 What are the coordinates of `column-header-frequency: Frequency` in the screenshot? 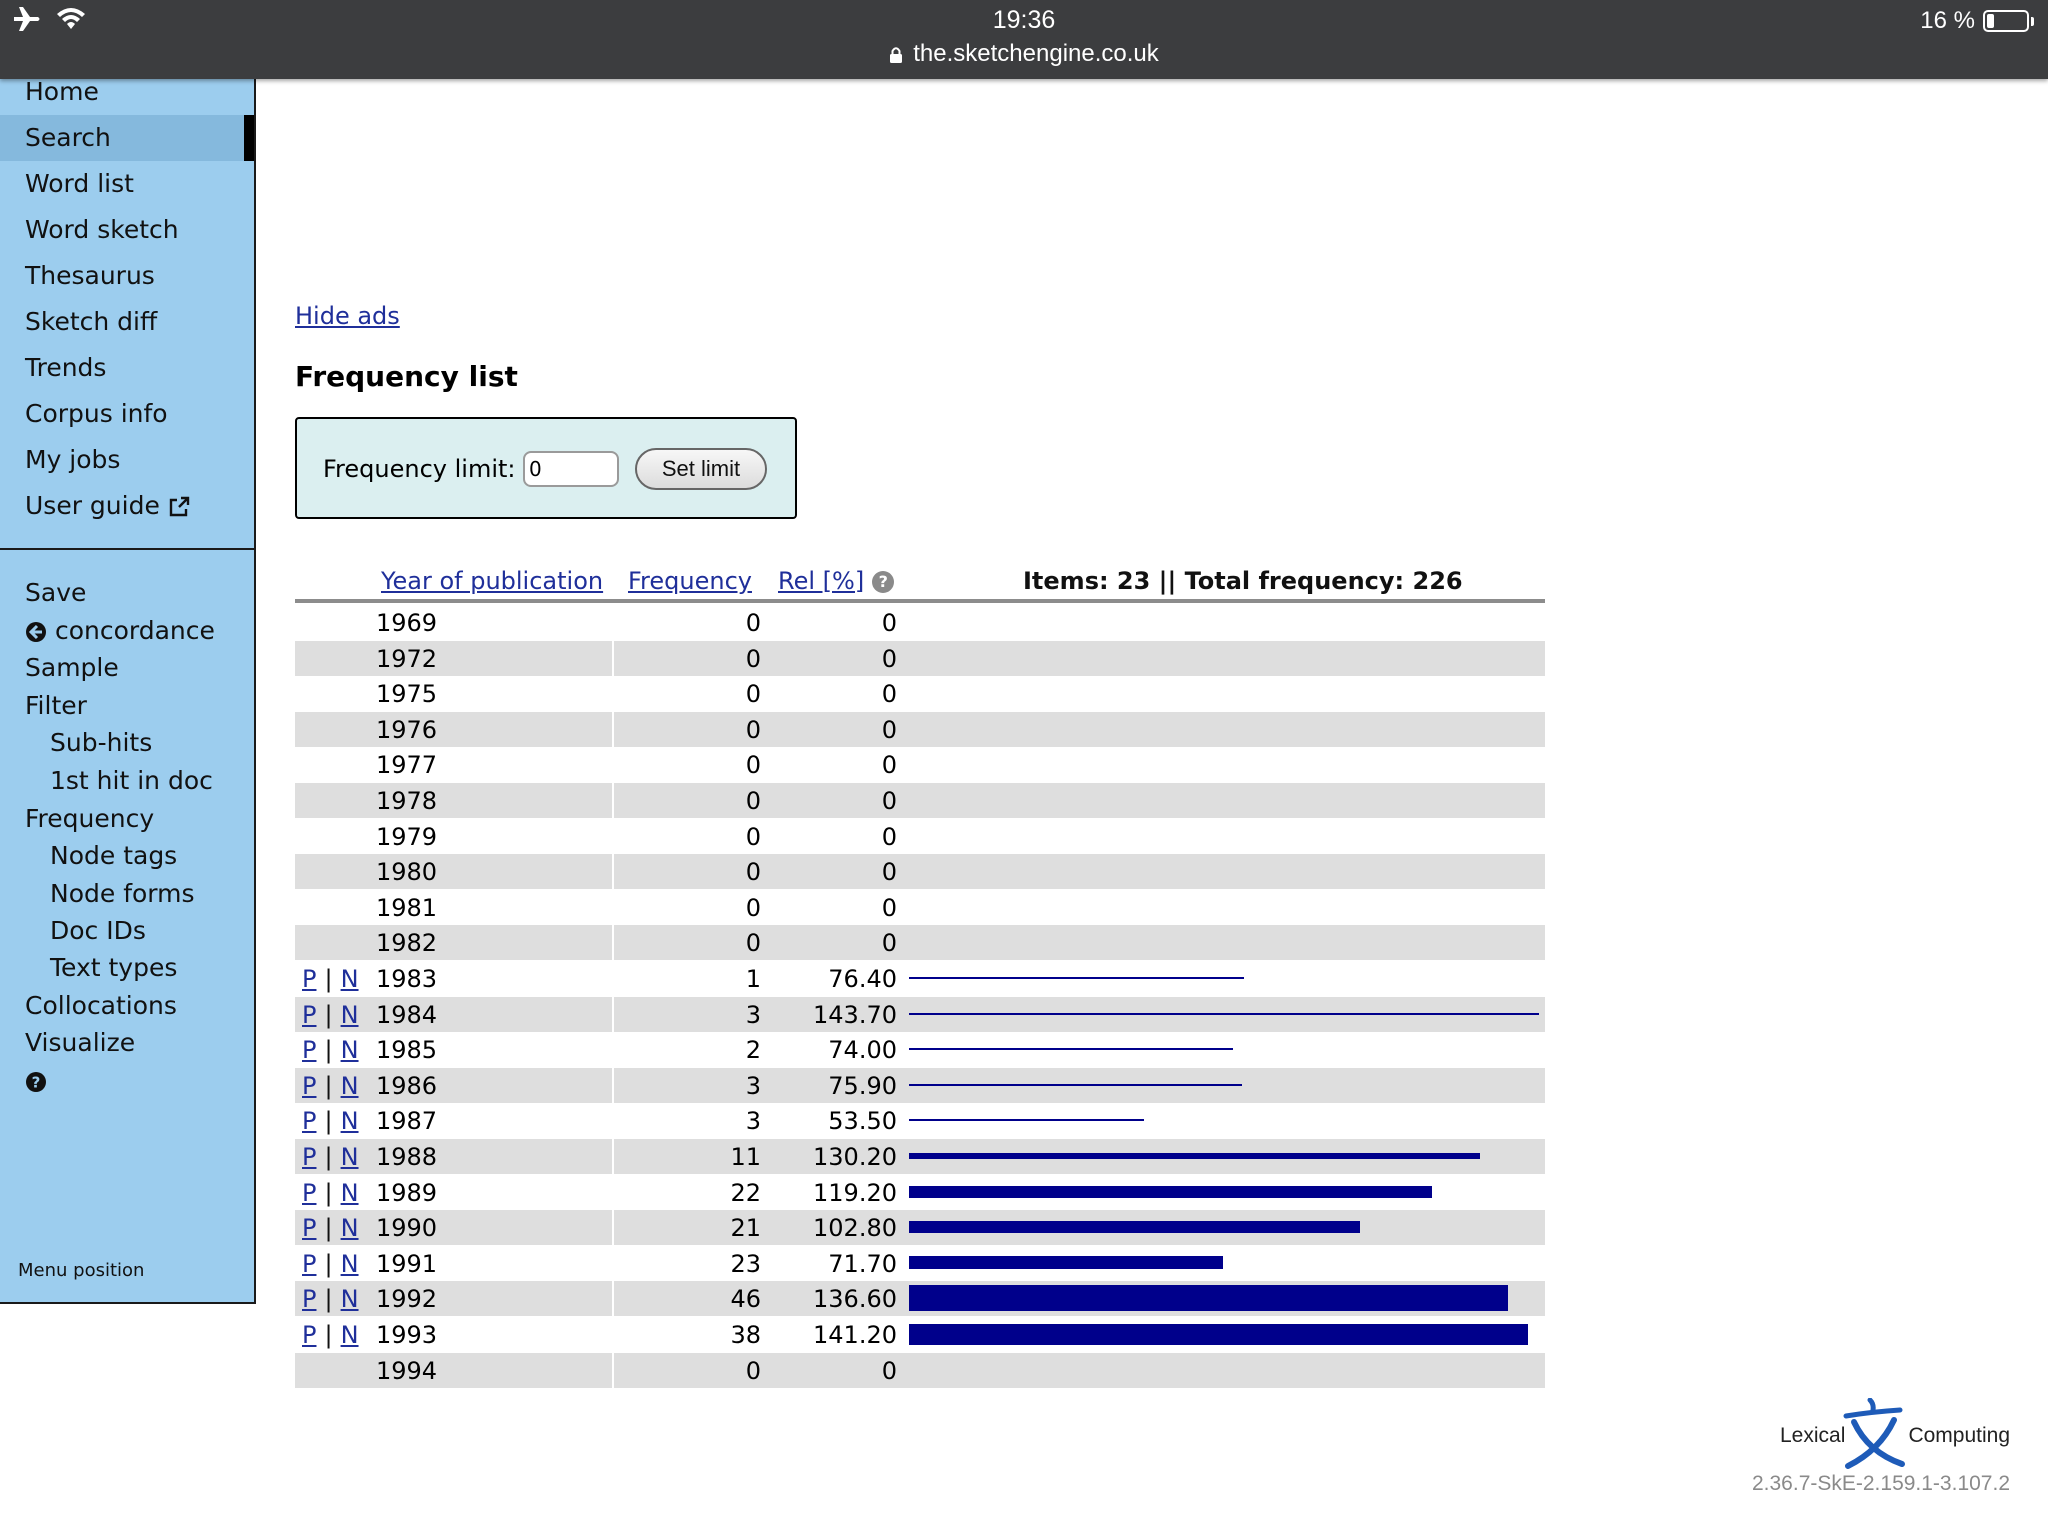 It's located at (690, 581).